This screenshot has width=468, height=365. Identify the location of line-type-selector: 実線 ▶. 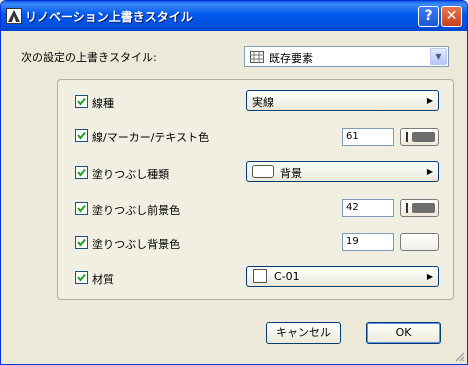
(342, 100).